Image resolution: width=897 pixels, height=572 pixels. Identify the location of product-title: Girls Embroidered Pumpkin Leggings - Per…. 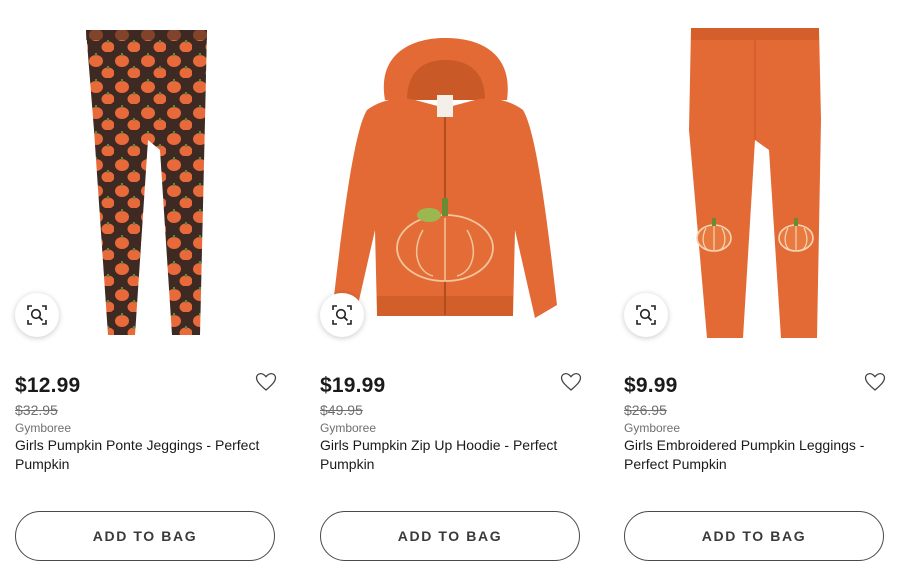
(755, 455).